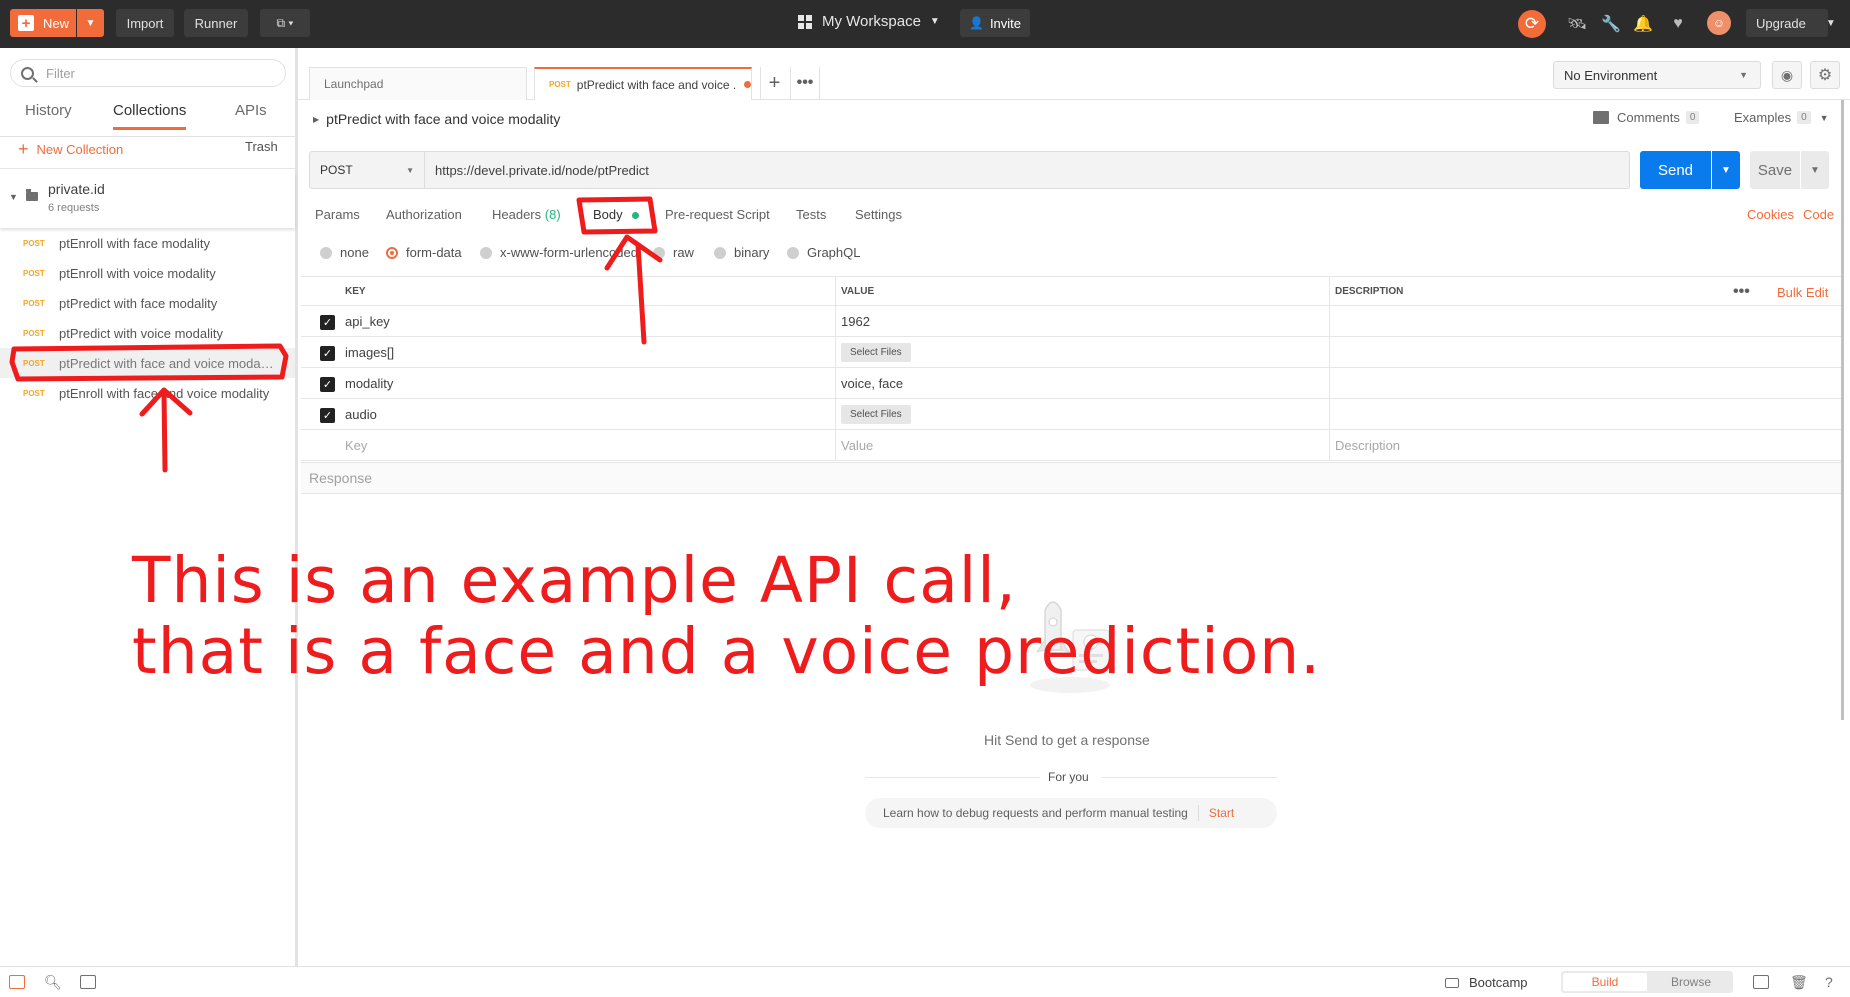 The image size is (1850, 997). I want to click on tab-settings: Settings, so click(878, 214).